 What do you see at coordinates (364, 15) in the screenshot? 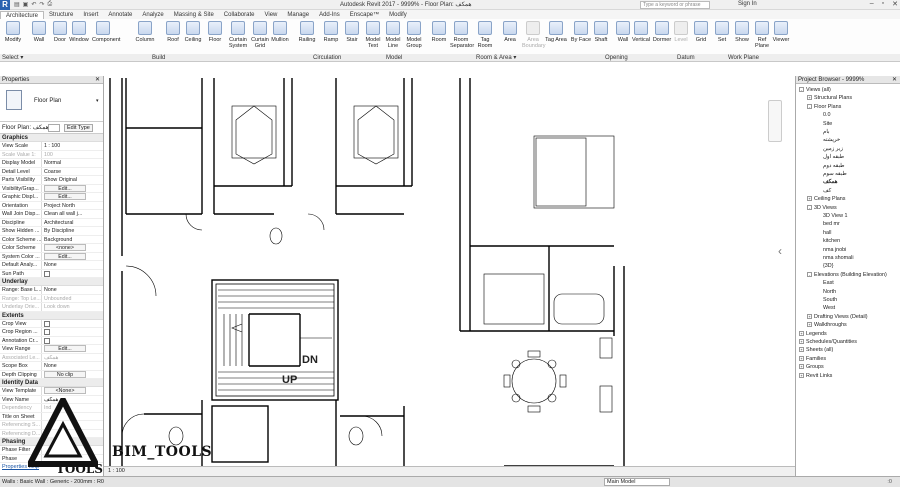
I see `tab-enscape: Enscape™` at bounding box center [364, 15].